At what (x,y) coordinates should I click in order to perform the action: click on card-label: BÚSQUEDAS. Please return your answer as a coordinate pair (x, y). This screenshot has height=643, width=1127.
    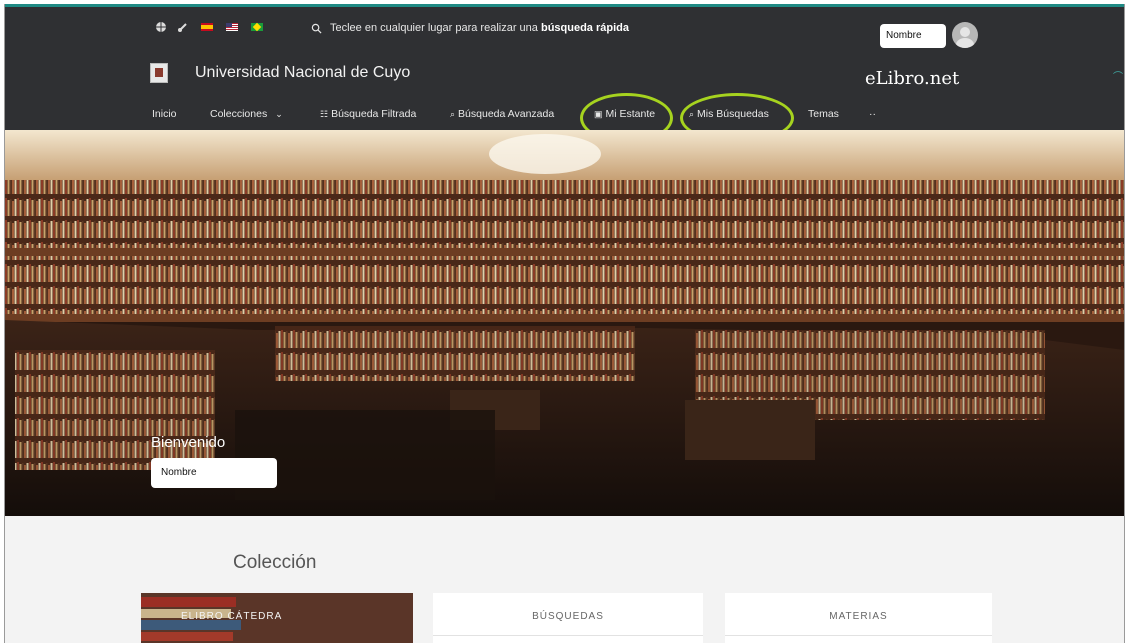
    Looking at the image, I should click on (568, 616).